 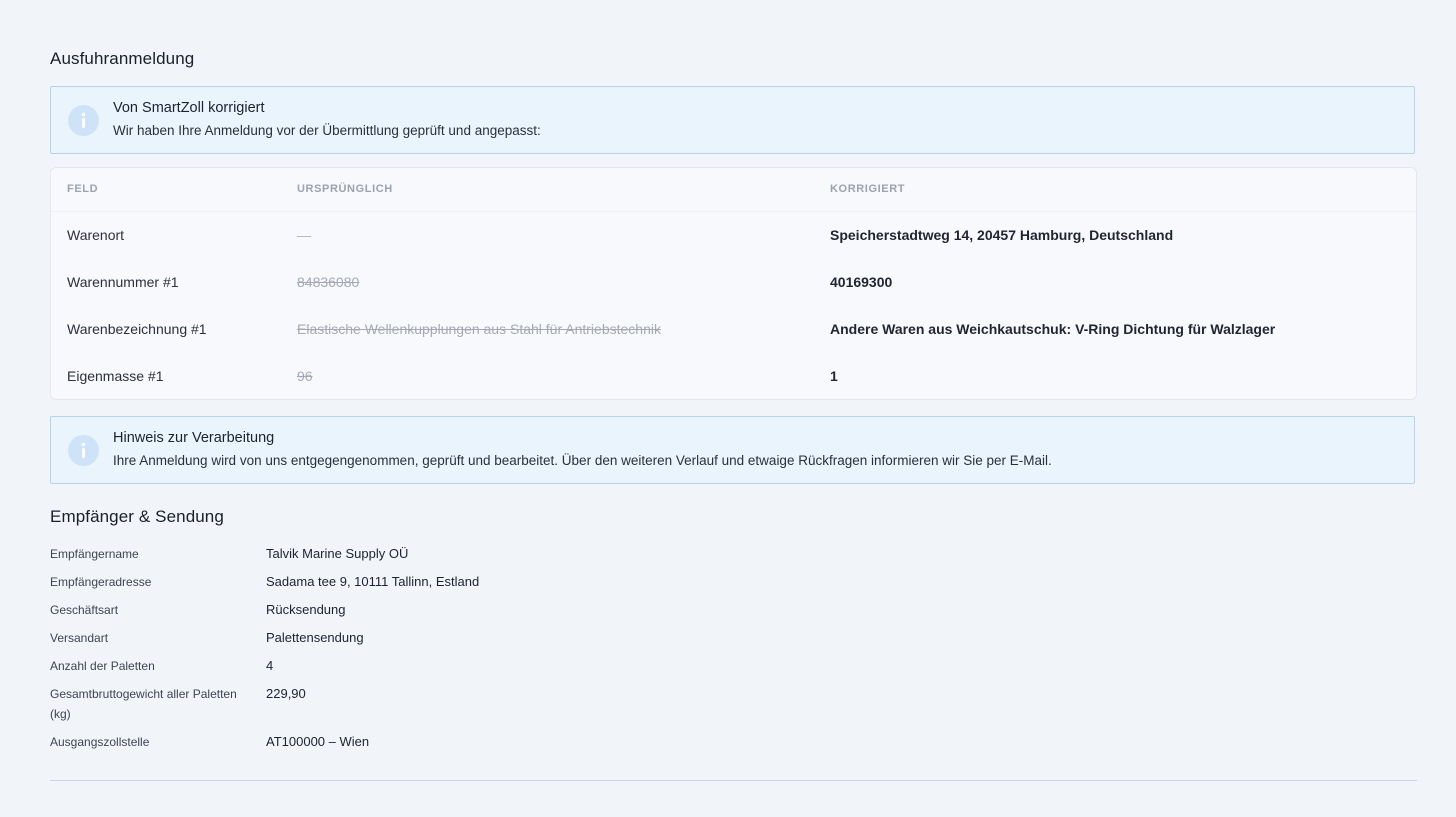 What do you see at coordinates (306, 609) in the screenshot?
I see `detail-value: Rücksendung` at bounding box center [306, 609].